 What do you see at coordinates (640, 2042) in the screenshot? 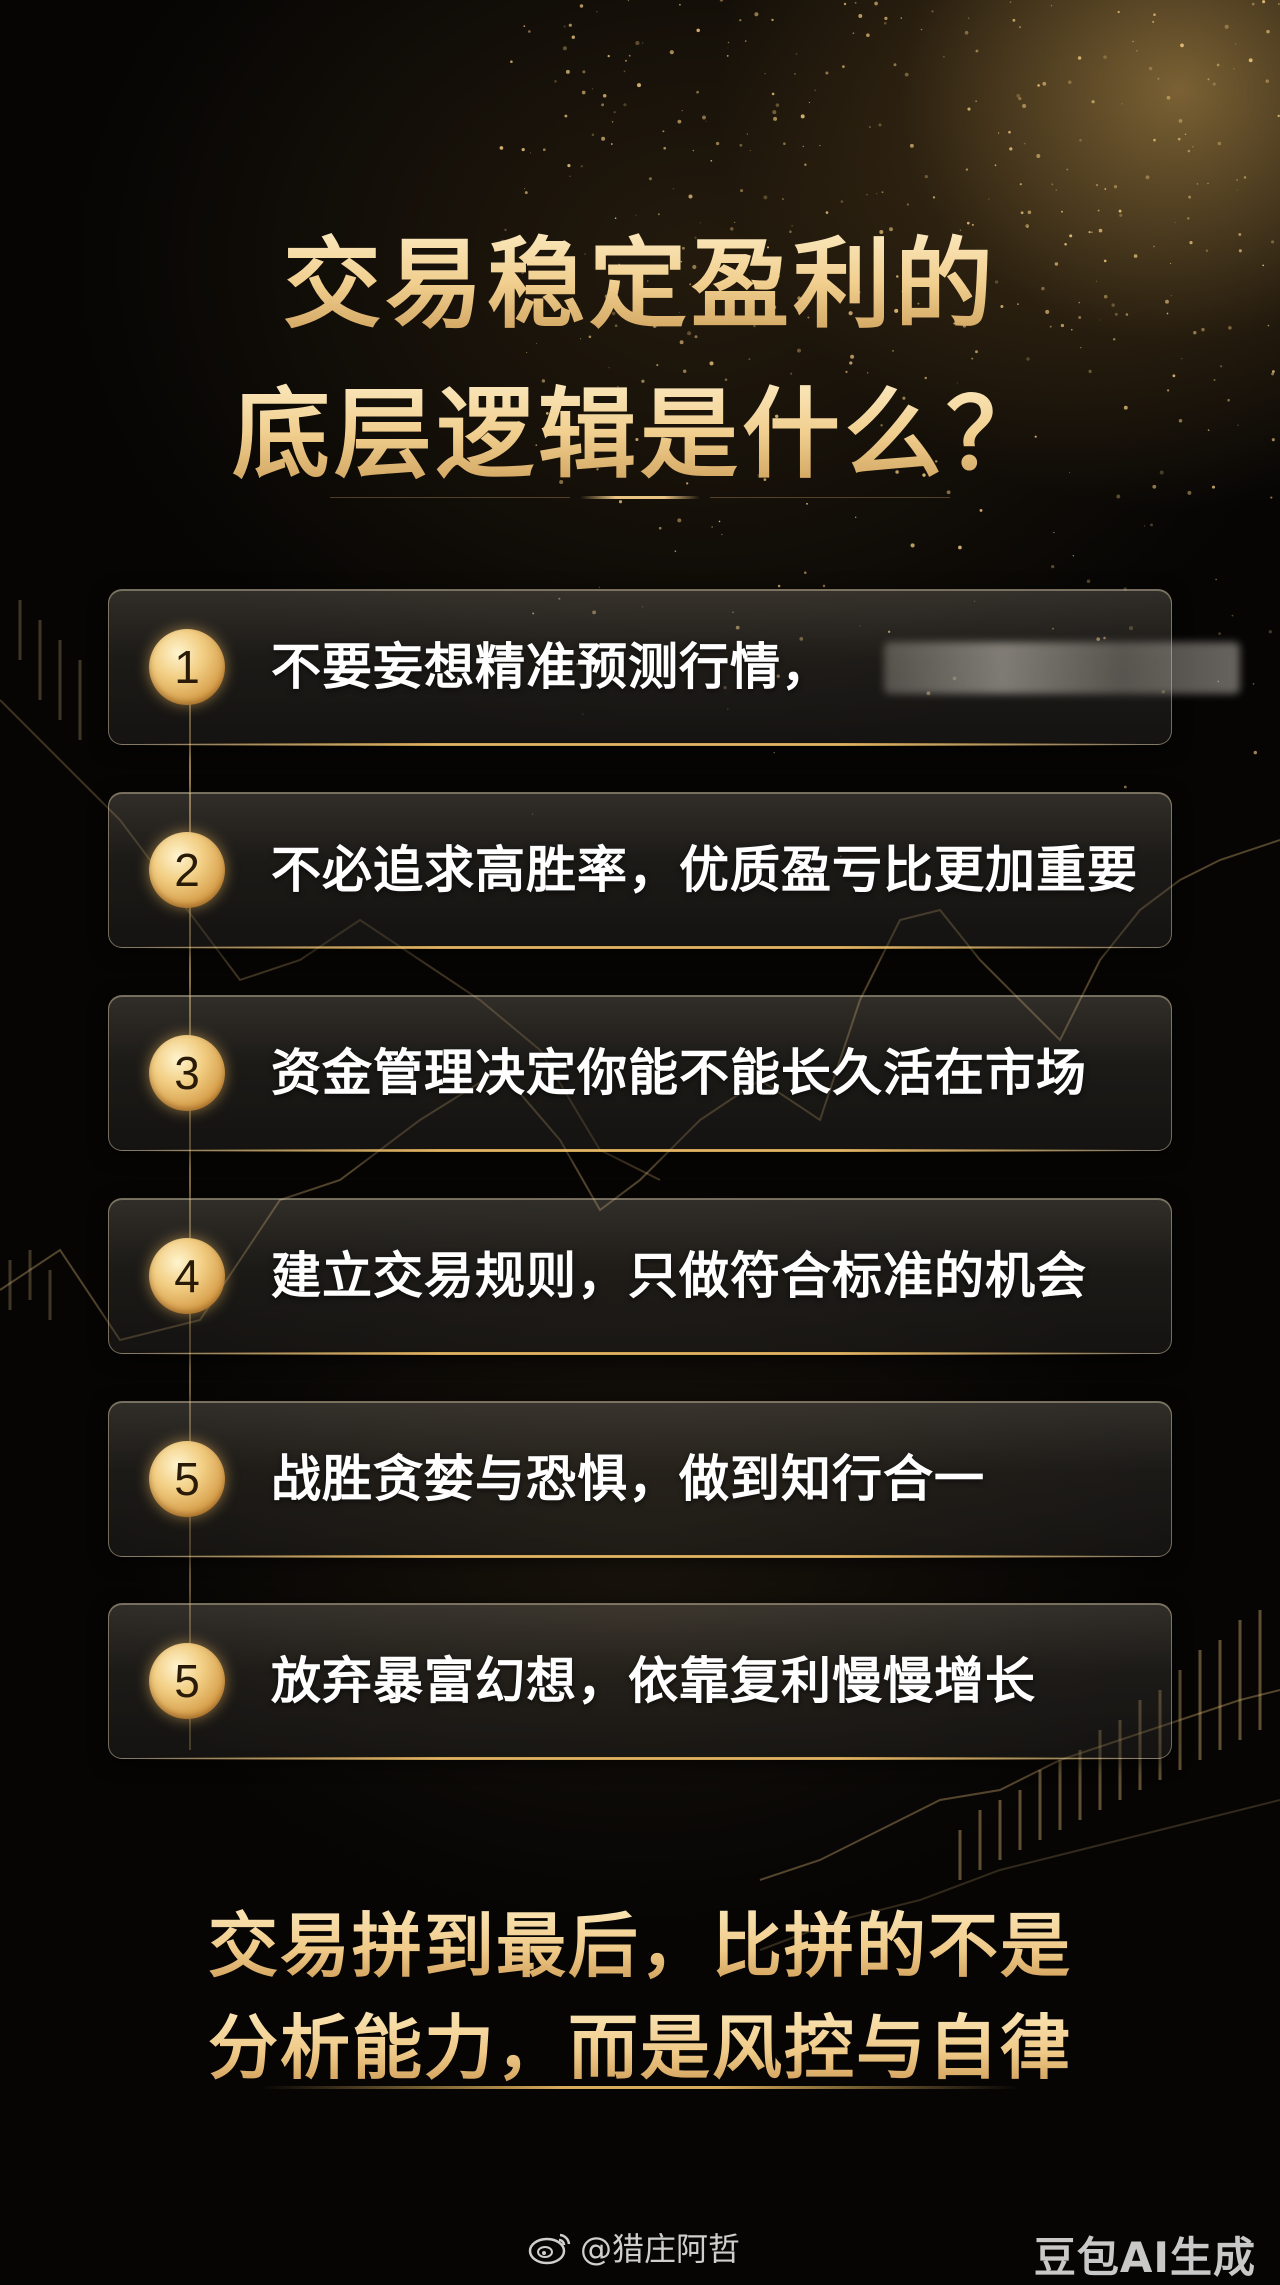
I see `conclusion-line-2: 分析能力，而是风控与自律` at bounding box center [640, 2042].